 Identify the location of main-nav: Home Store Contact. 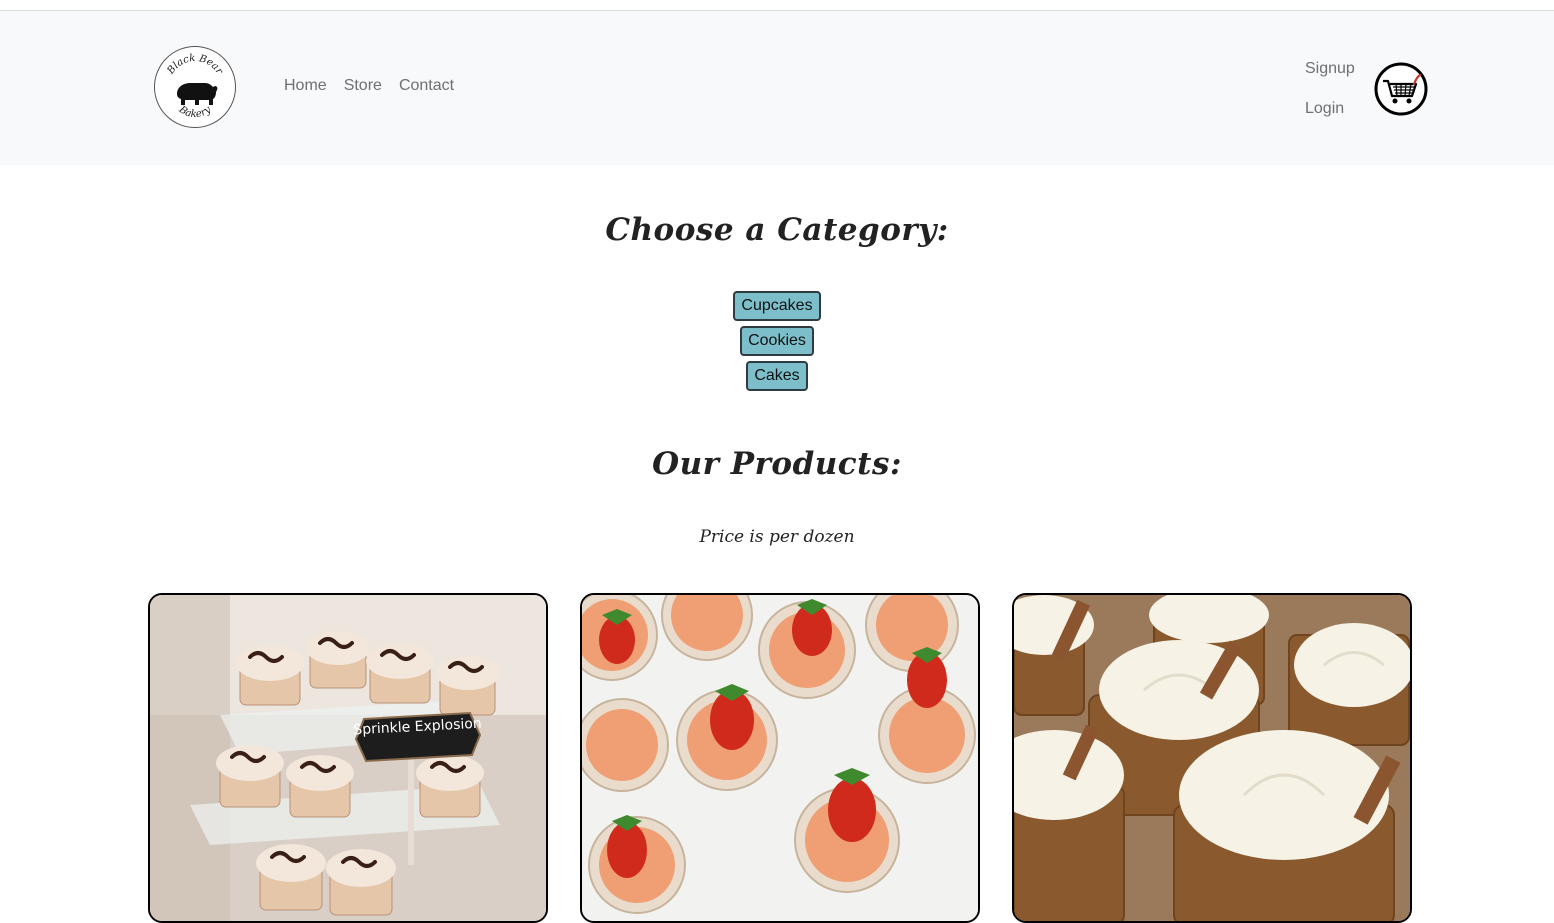
(369, 86).